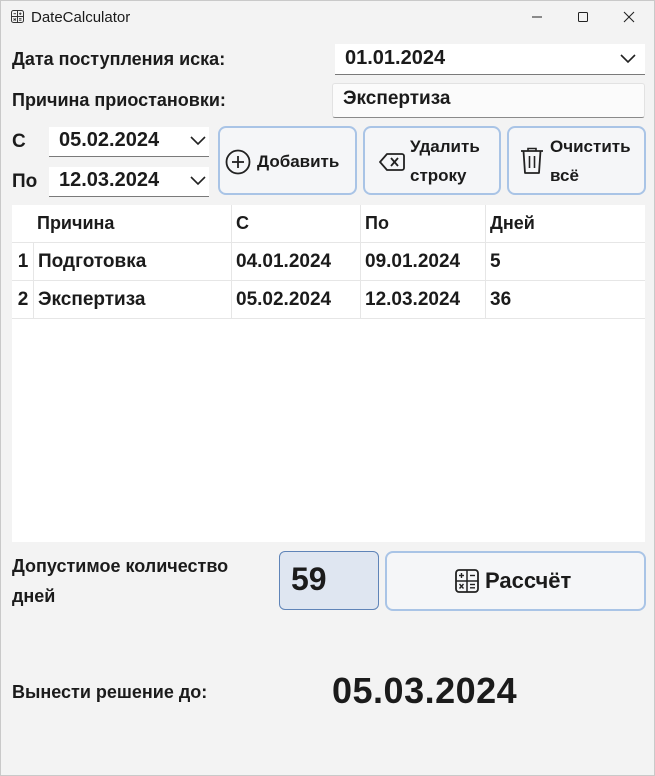  I want to click on column-header-days: Дней, so click(565, 223).